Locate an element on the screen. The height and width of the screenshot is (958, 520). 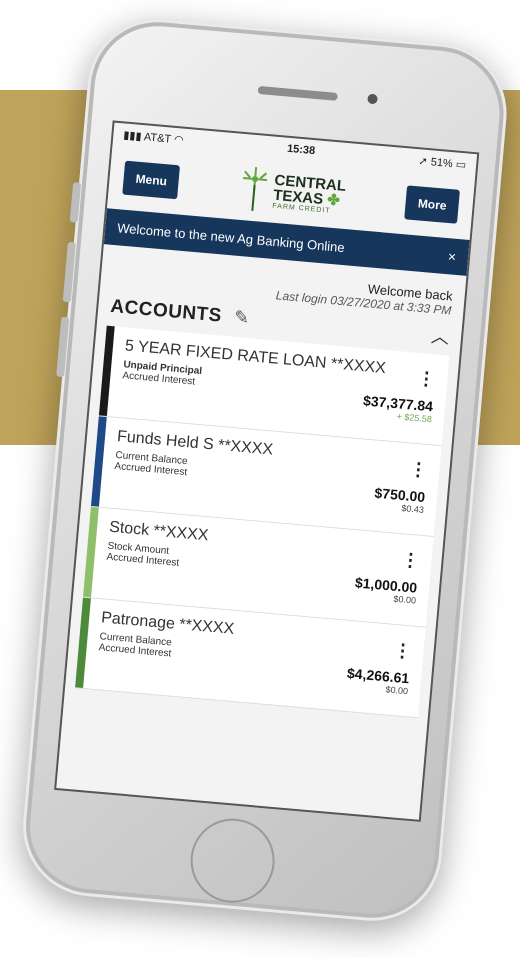
account-values: $750.00 $0.43 is located at coordinates (399, 500).